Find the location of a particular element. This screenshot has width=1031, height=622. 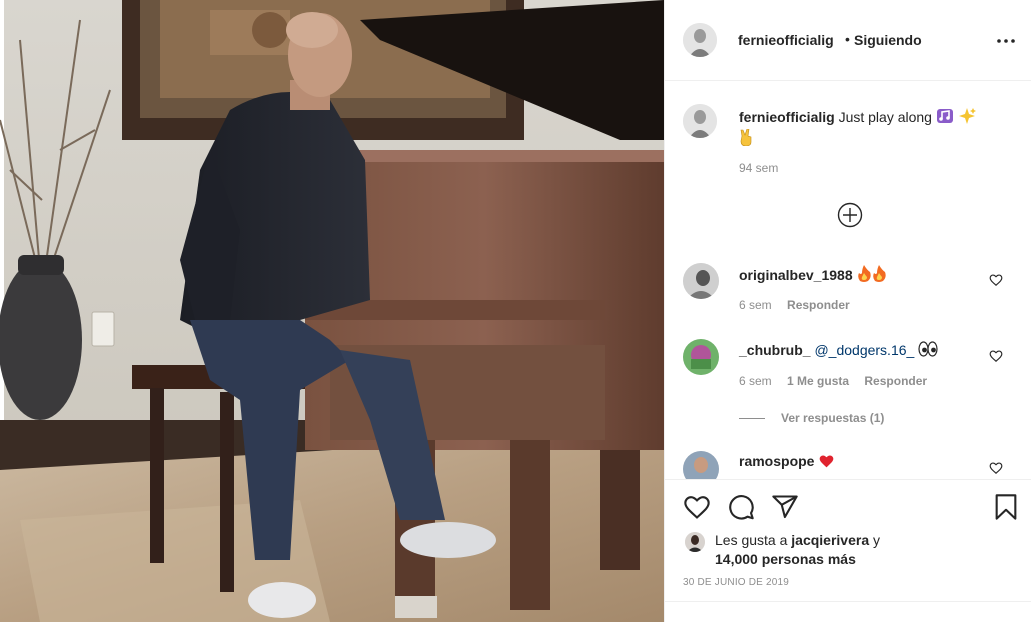

view-replies-label: Ver respuestas (1) is located at coordinates (832, 418).